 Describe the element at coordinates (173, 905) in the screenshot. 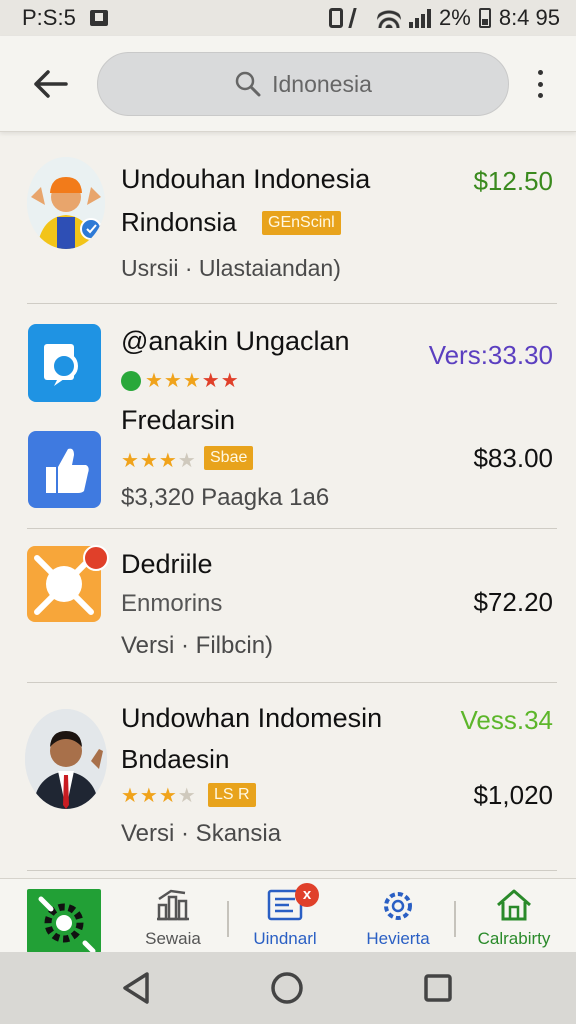

I see `chart-icon` at that location.